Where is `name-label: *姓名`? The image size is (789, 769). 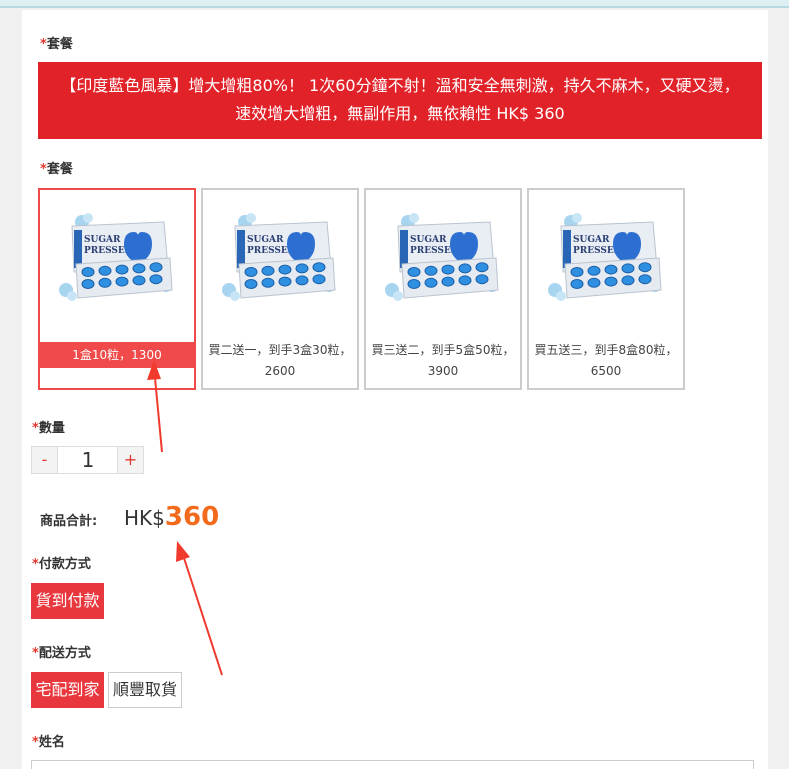
name-label: *姓名 is located at coordinates (48, 742).